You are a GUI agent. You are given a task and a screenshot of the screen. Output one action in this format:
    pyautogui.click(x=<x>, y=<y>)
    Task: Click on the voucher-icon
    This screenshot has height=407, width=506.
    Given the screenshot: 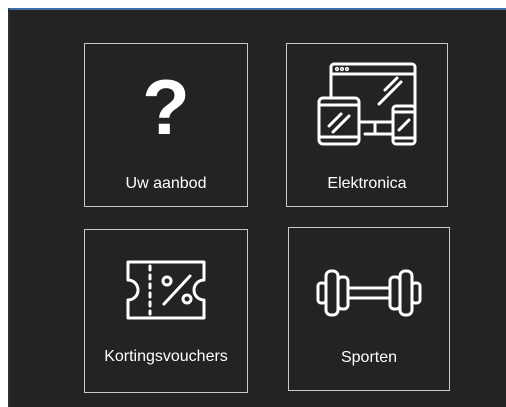 What is the action you would take?
    pyautogui.click(x=166, y=290)
    